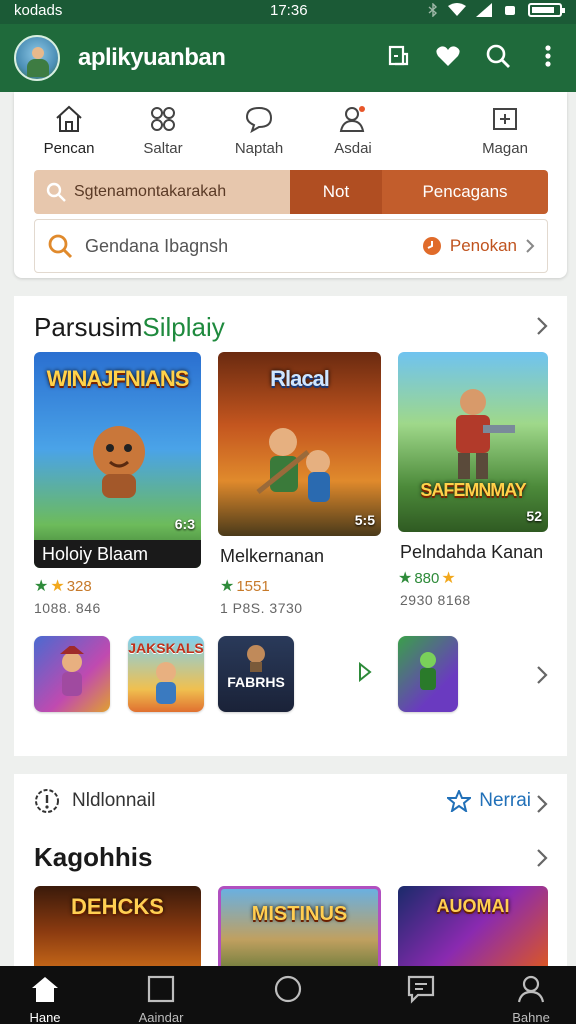 This screenshot has width=576, height=1024. I want to click on game-name: Melkernanan, so click(272, 556).